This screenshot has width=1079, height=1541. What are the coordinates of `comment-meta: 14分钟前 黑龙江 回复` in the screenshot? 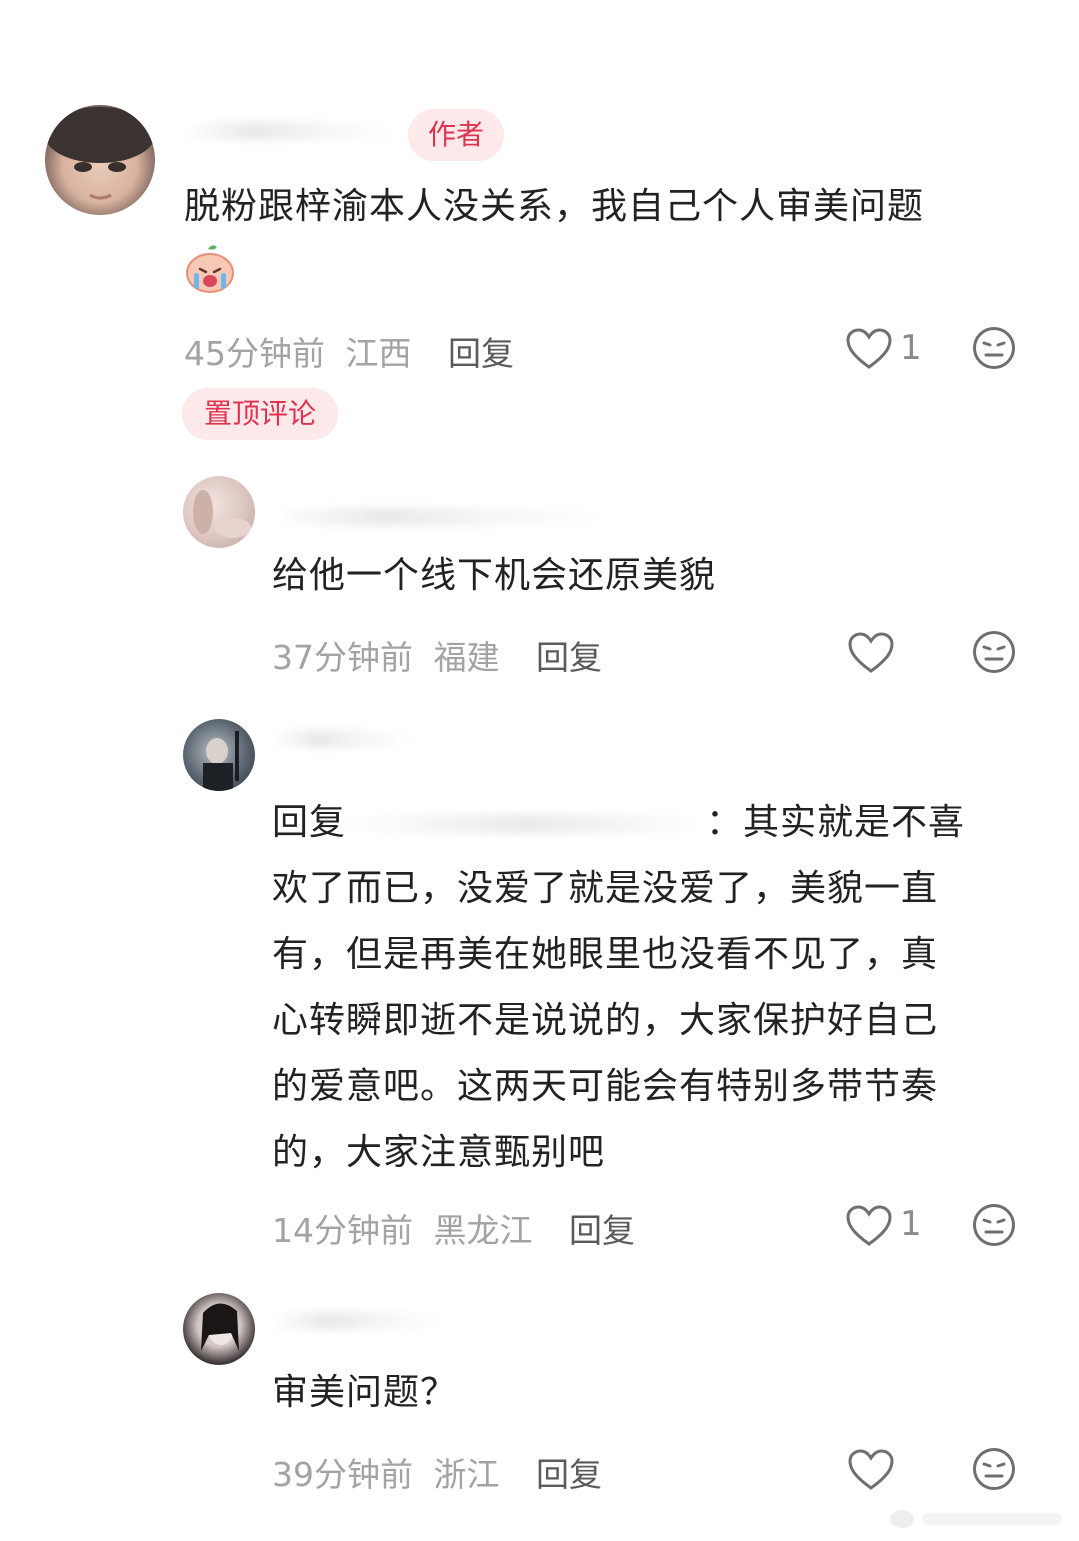 It's located at (453, 1228).